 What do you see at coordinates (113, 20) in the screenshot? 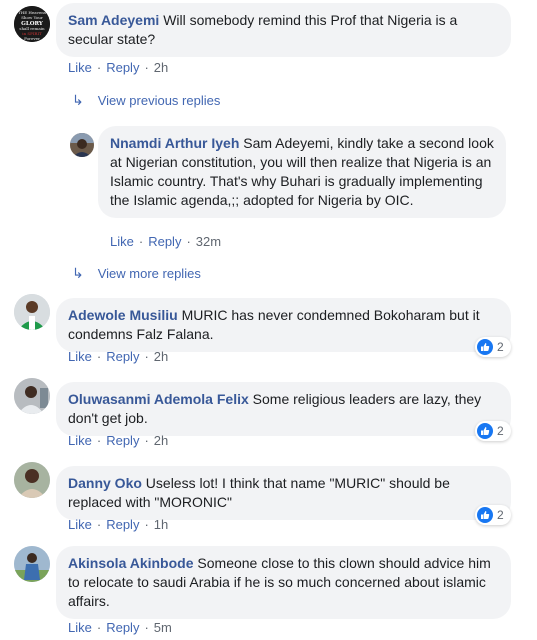
I see `comment-author: Sam Adeyemi` at bounding box center [113, 20].